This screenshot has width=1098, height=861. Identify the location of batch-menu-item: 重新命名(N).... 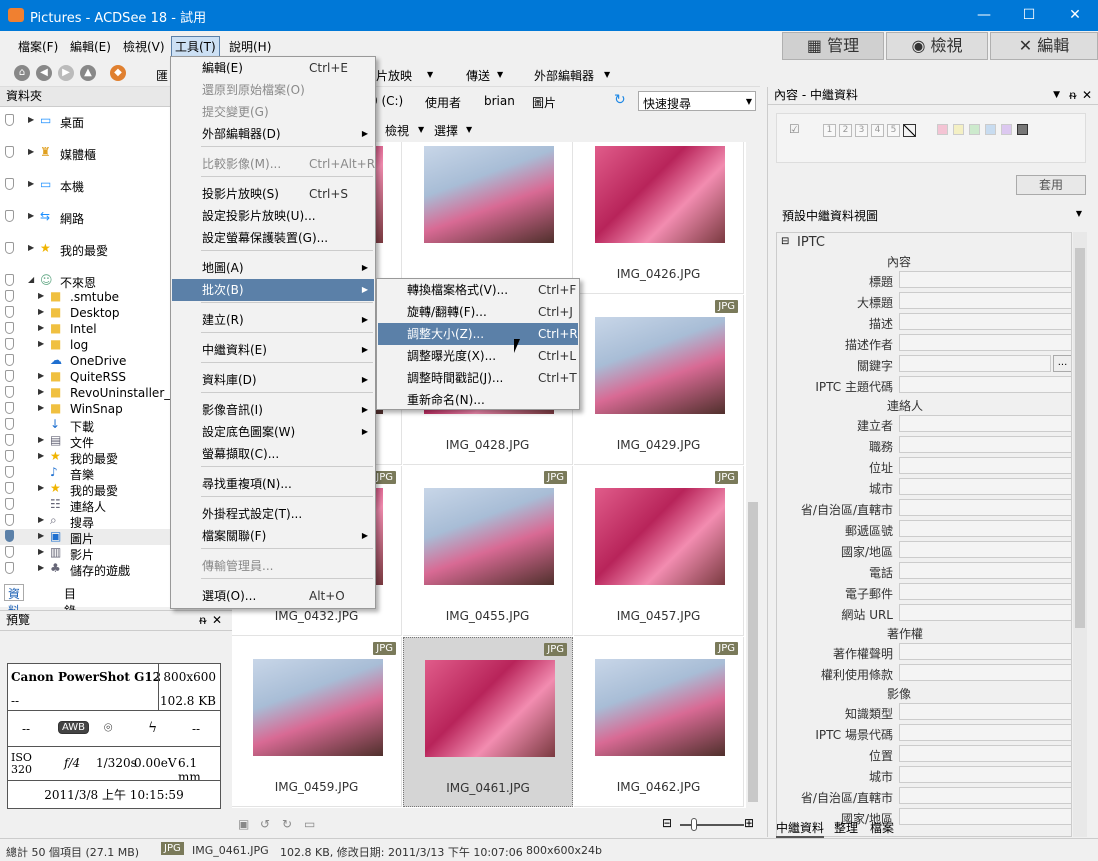
(478, 400).